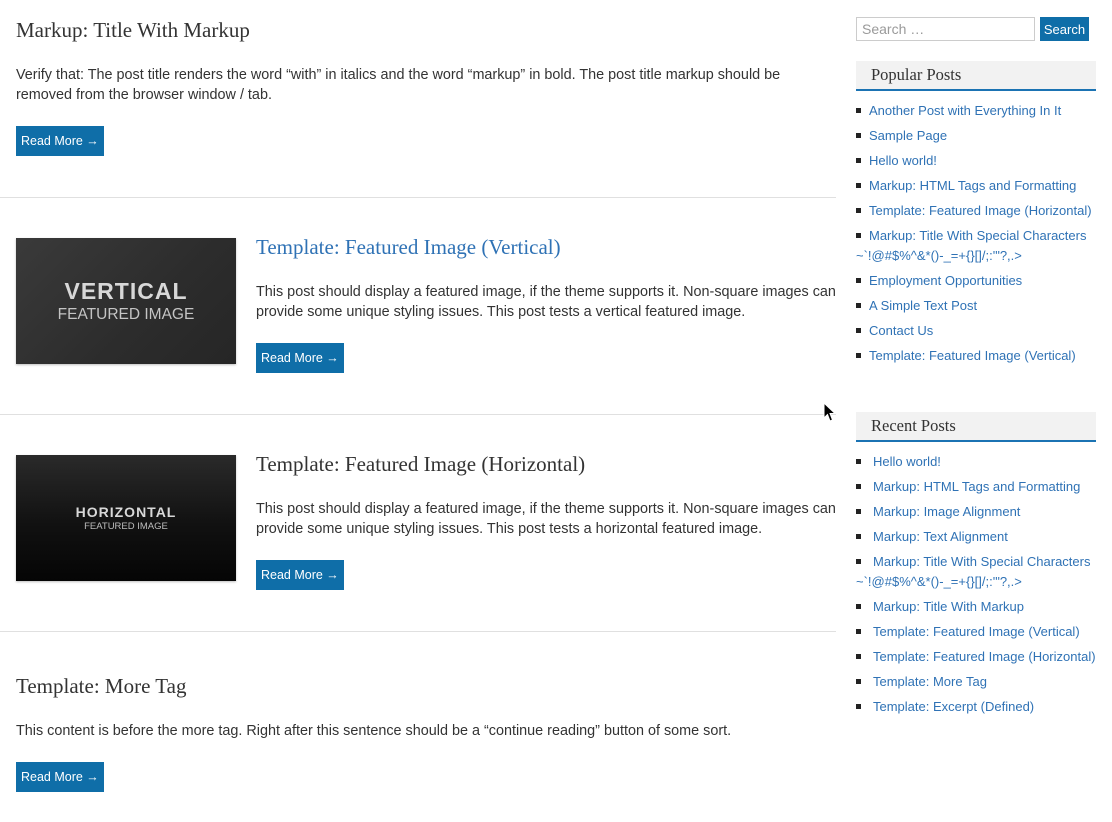 The image size is (1112, 822). I want to click on search-input, so click(945, 29).